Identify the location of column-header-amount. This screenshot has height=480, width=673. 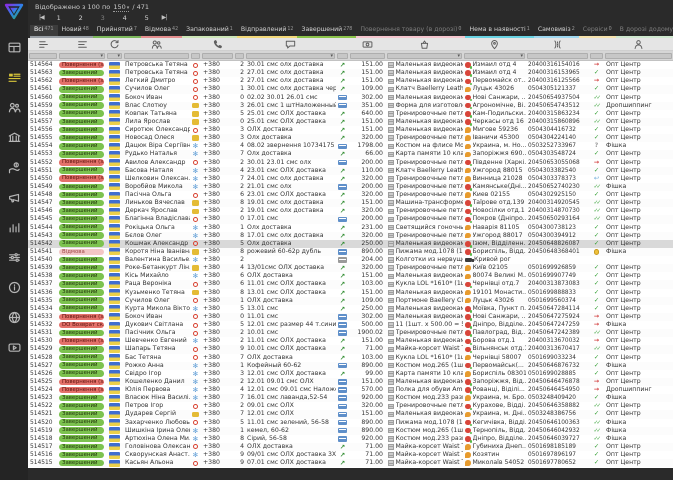
(367, 44).